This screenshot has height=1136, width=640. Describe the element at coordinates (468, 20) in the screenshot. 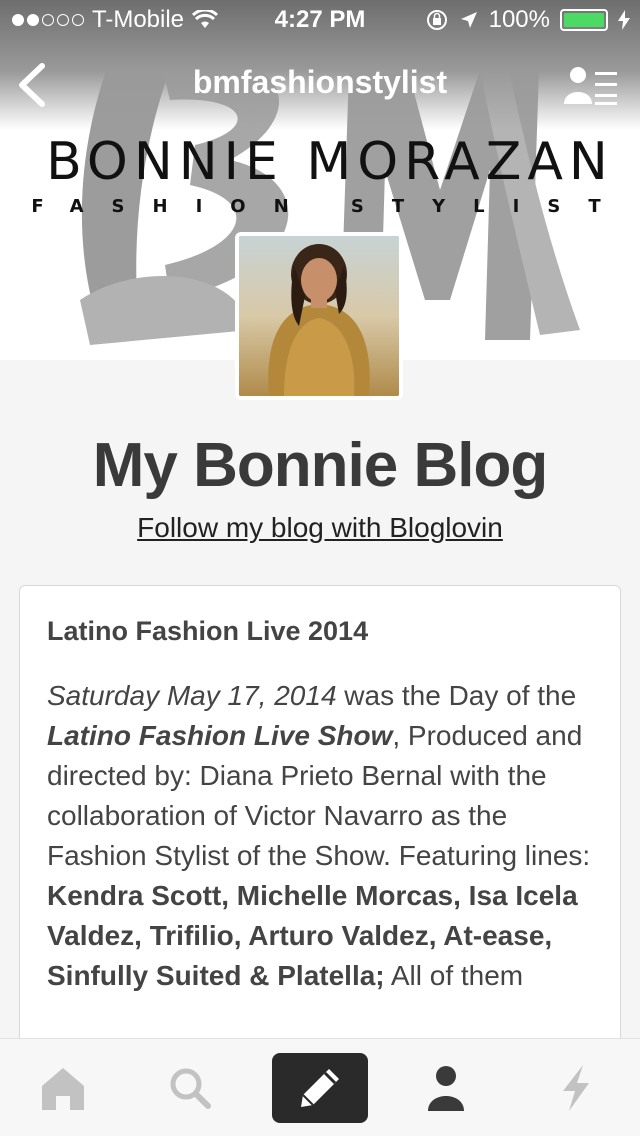

I see `location-icon` at that location.